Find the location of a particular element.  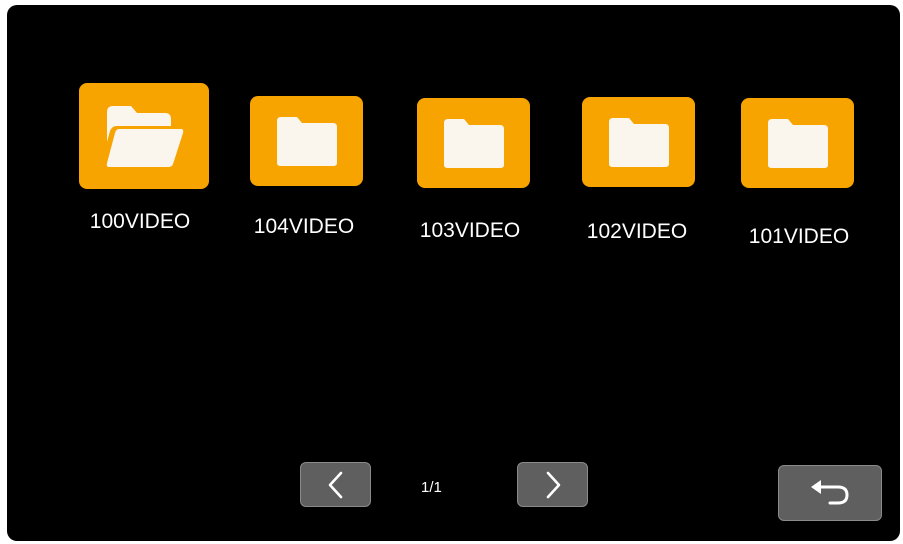

folder-open-icon is located at coordinates (145, 136).